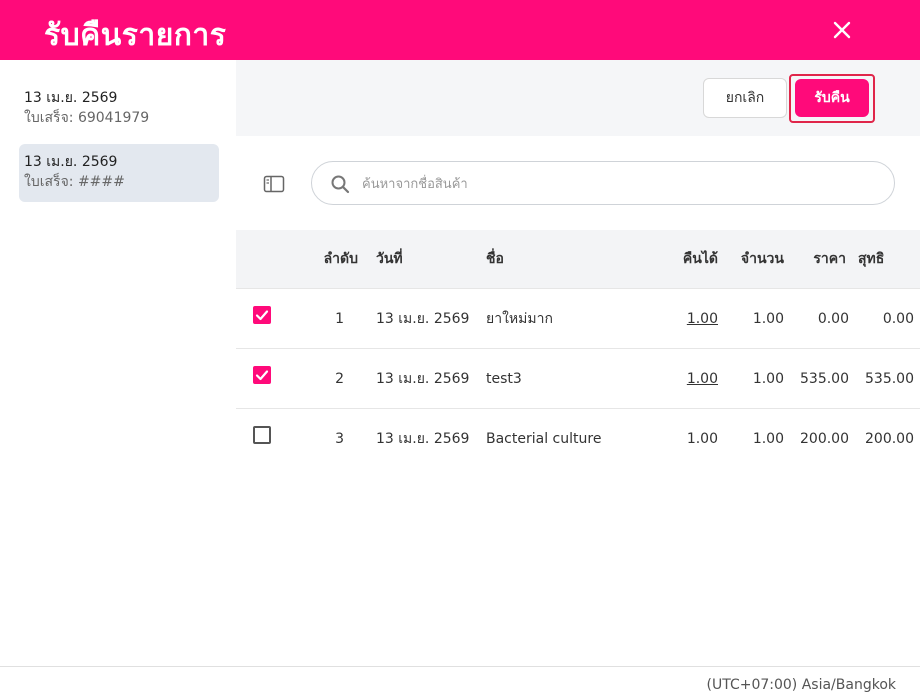 The image size is (920, 695). Describe the element at coordinates (745, 98) in the screenshot. I see `cancel-button: ยกเลิก` at that location.